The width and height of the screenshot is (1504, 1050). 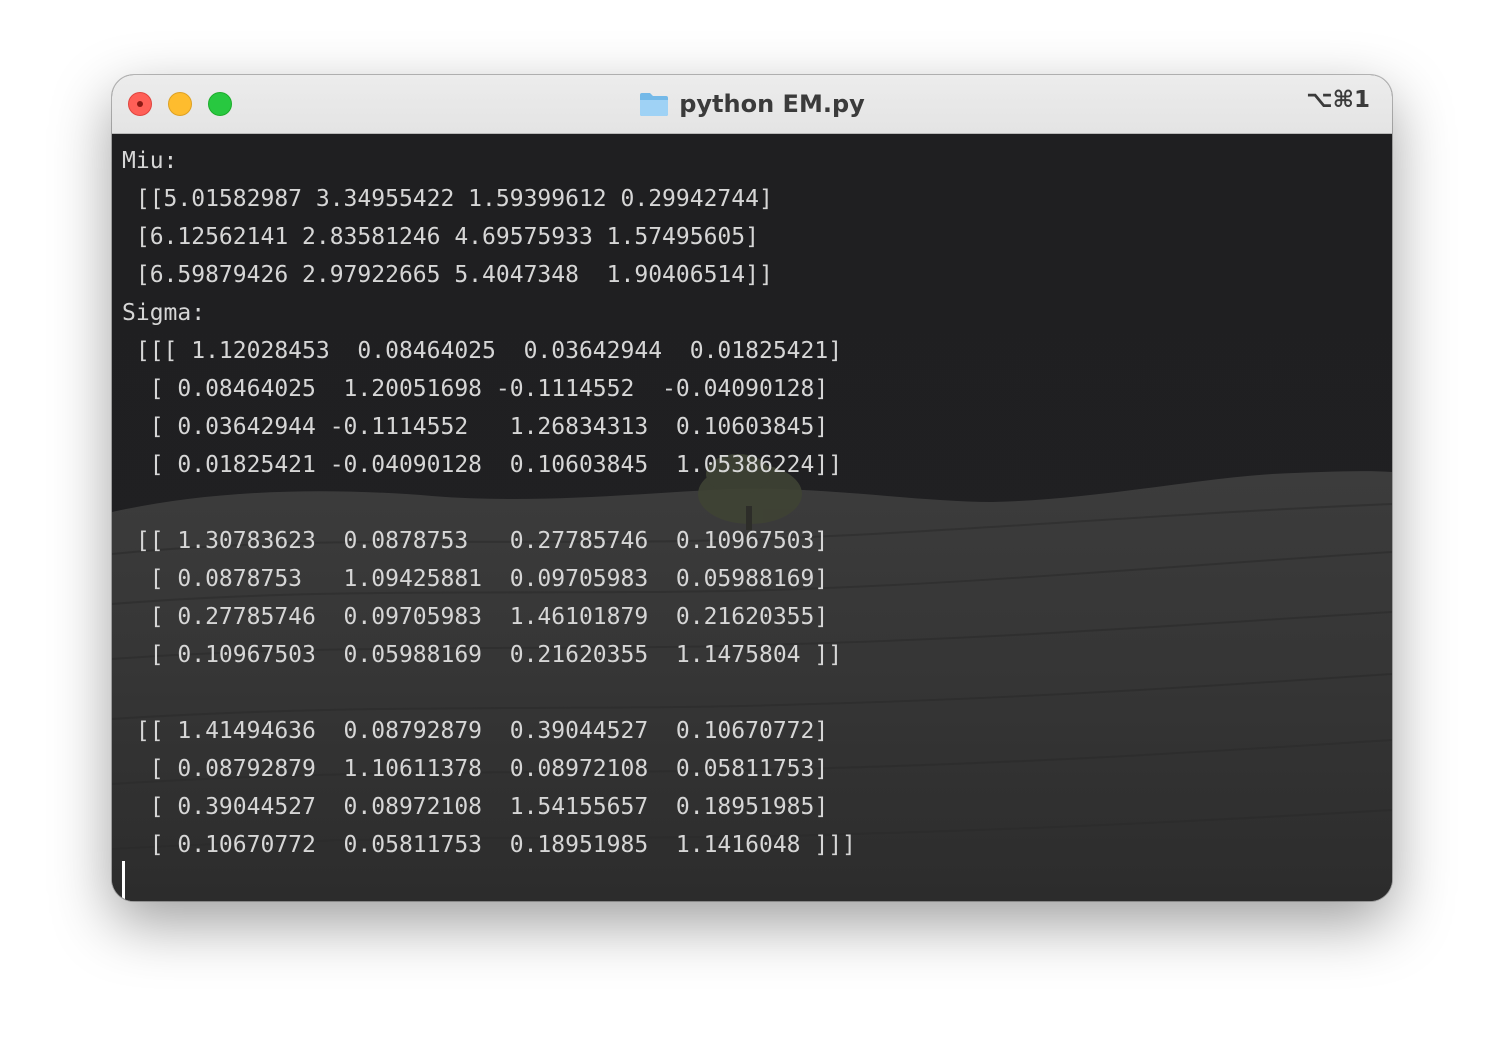 I want to click on output-line: Miu:, so click(x=150, y=161).